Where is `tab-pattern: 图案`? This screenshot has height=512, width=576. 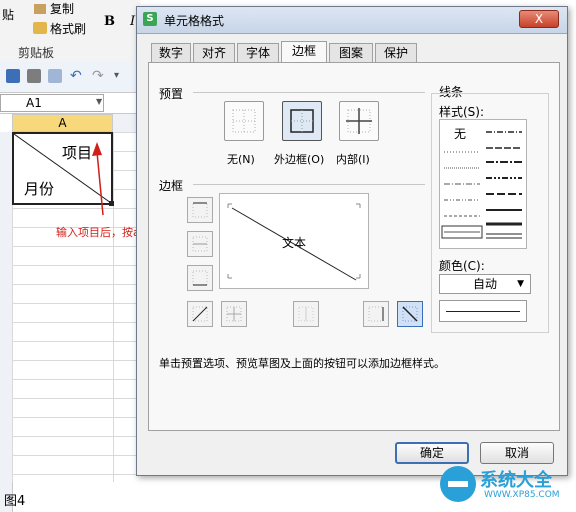
tab-pattern: 图案 is located at coordinates (351, 53).